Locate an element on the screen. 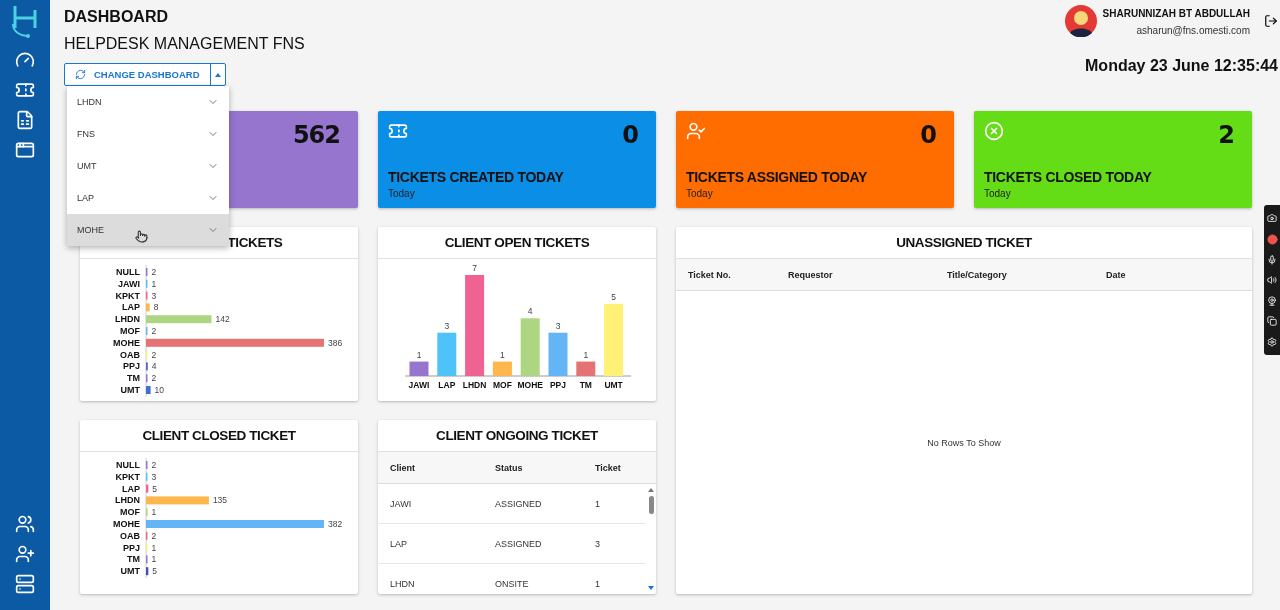 Image resolution: width=1280 pixels, height=610 pixels. hand-cursor-icon is located at coordinates (141, 236).